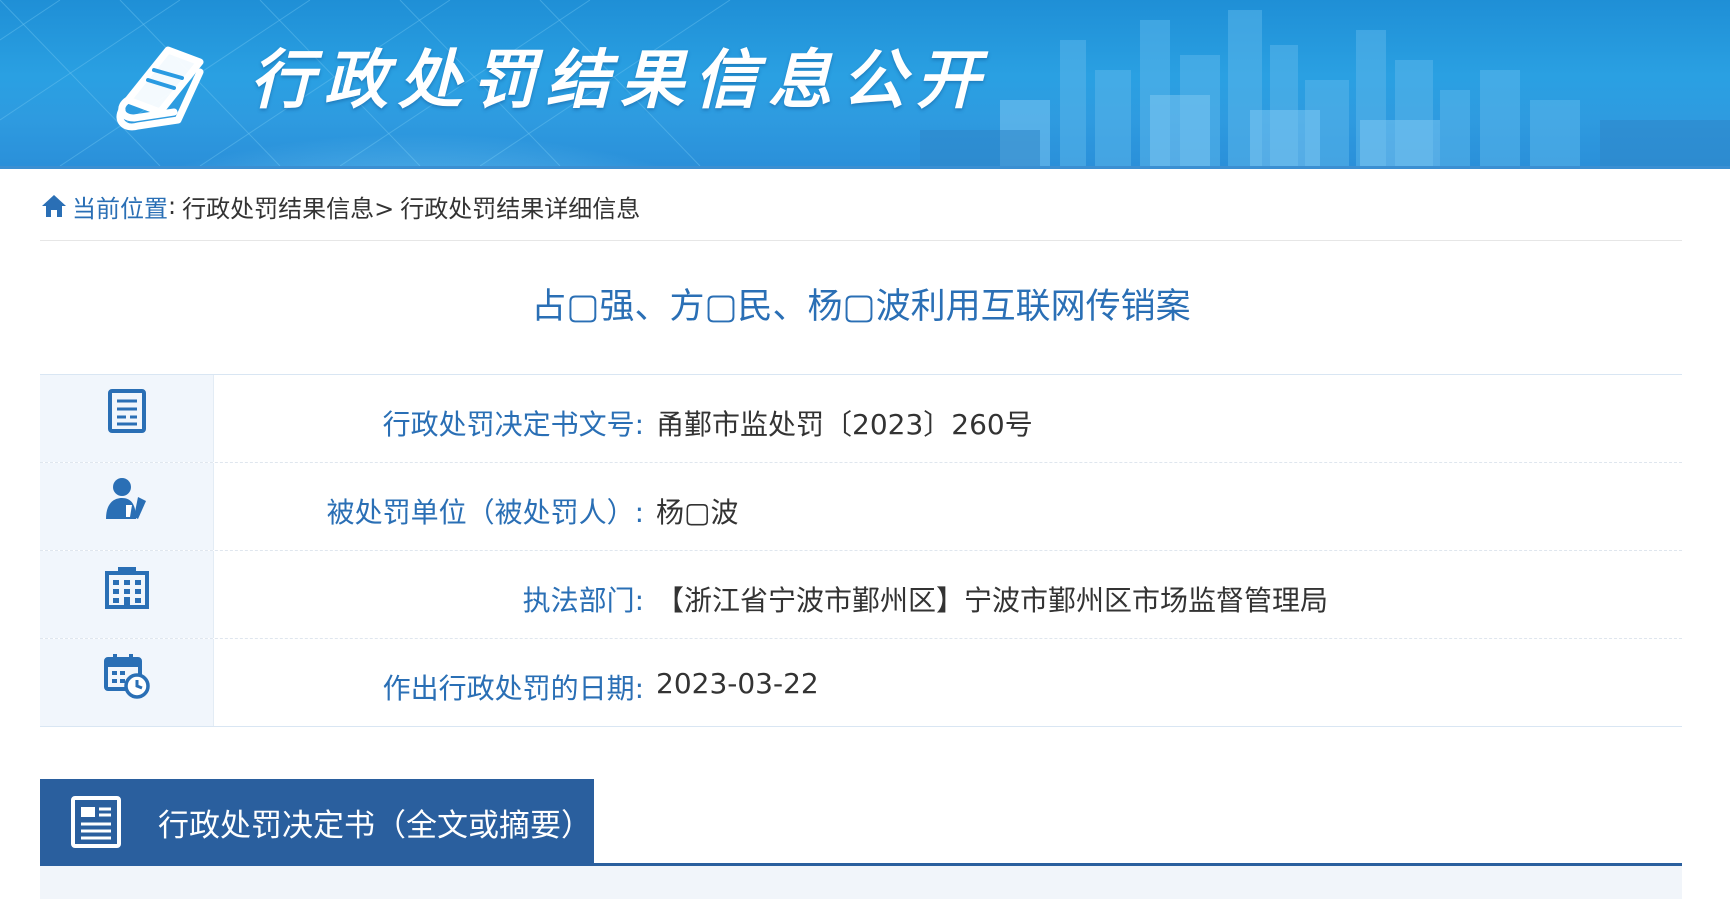 The image size is (1730, 899). I want to click on case-title: 占▢强、方▢民、杨▢波利用互联网传销案, so click(861, 307).